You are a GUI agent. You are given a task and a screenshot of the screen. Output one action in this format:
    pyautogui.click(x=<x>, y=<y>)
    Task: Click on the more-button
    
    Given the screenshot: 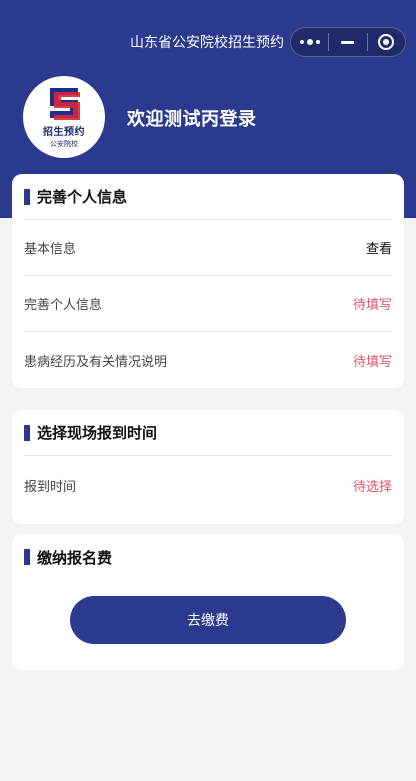 What is the action you would take?
    pyautogui.click(x=309, y=42)
    